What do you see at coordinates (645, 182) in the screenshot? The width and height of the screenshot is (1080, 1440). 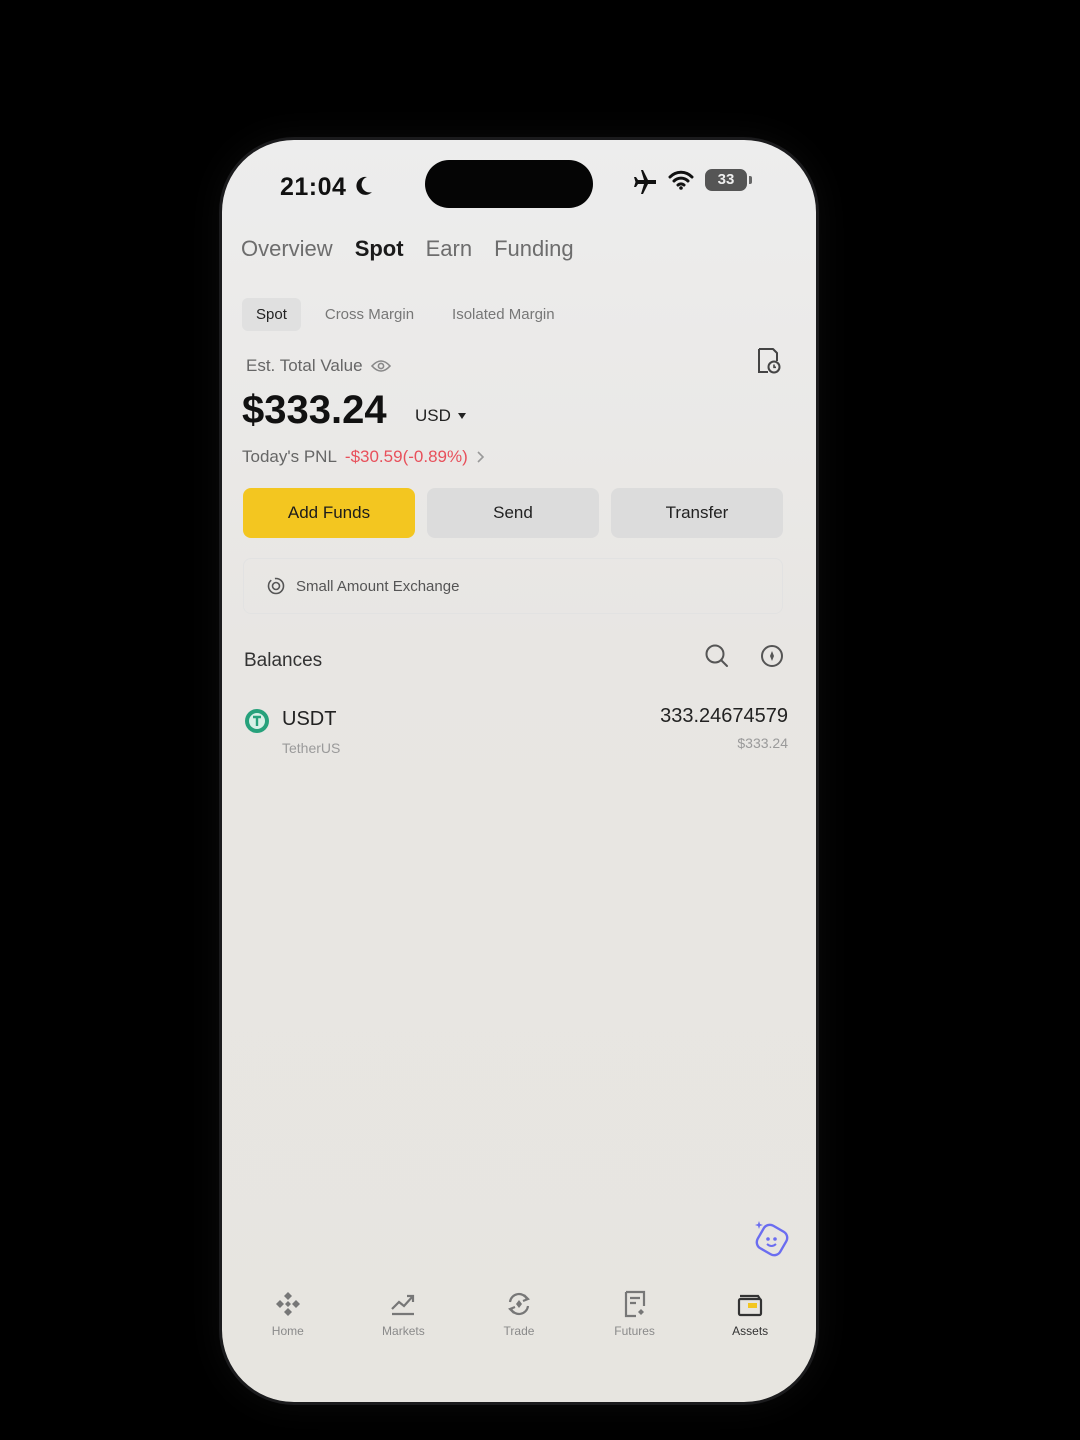 I see `airplane-icon` at bounding box center [645, 182].